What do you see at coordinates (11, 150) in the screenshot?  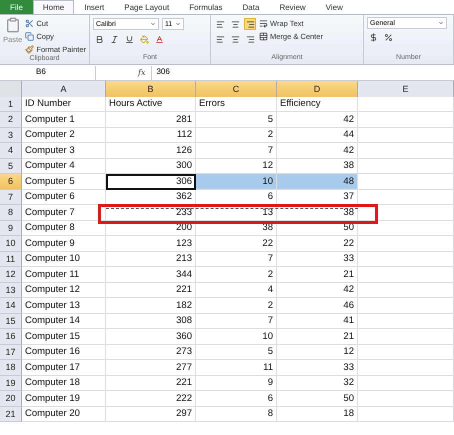 I see `row-header: 4` at bounding box center [11, 150].